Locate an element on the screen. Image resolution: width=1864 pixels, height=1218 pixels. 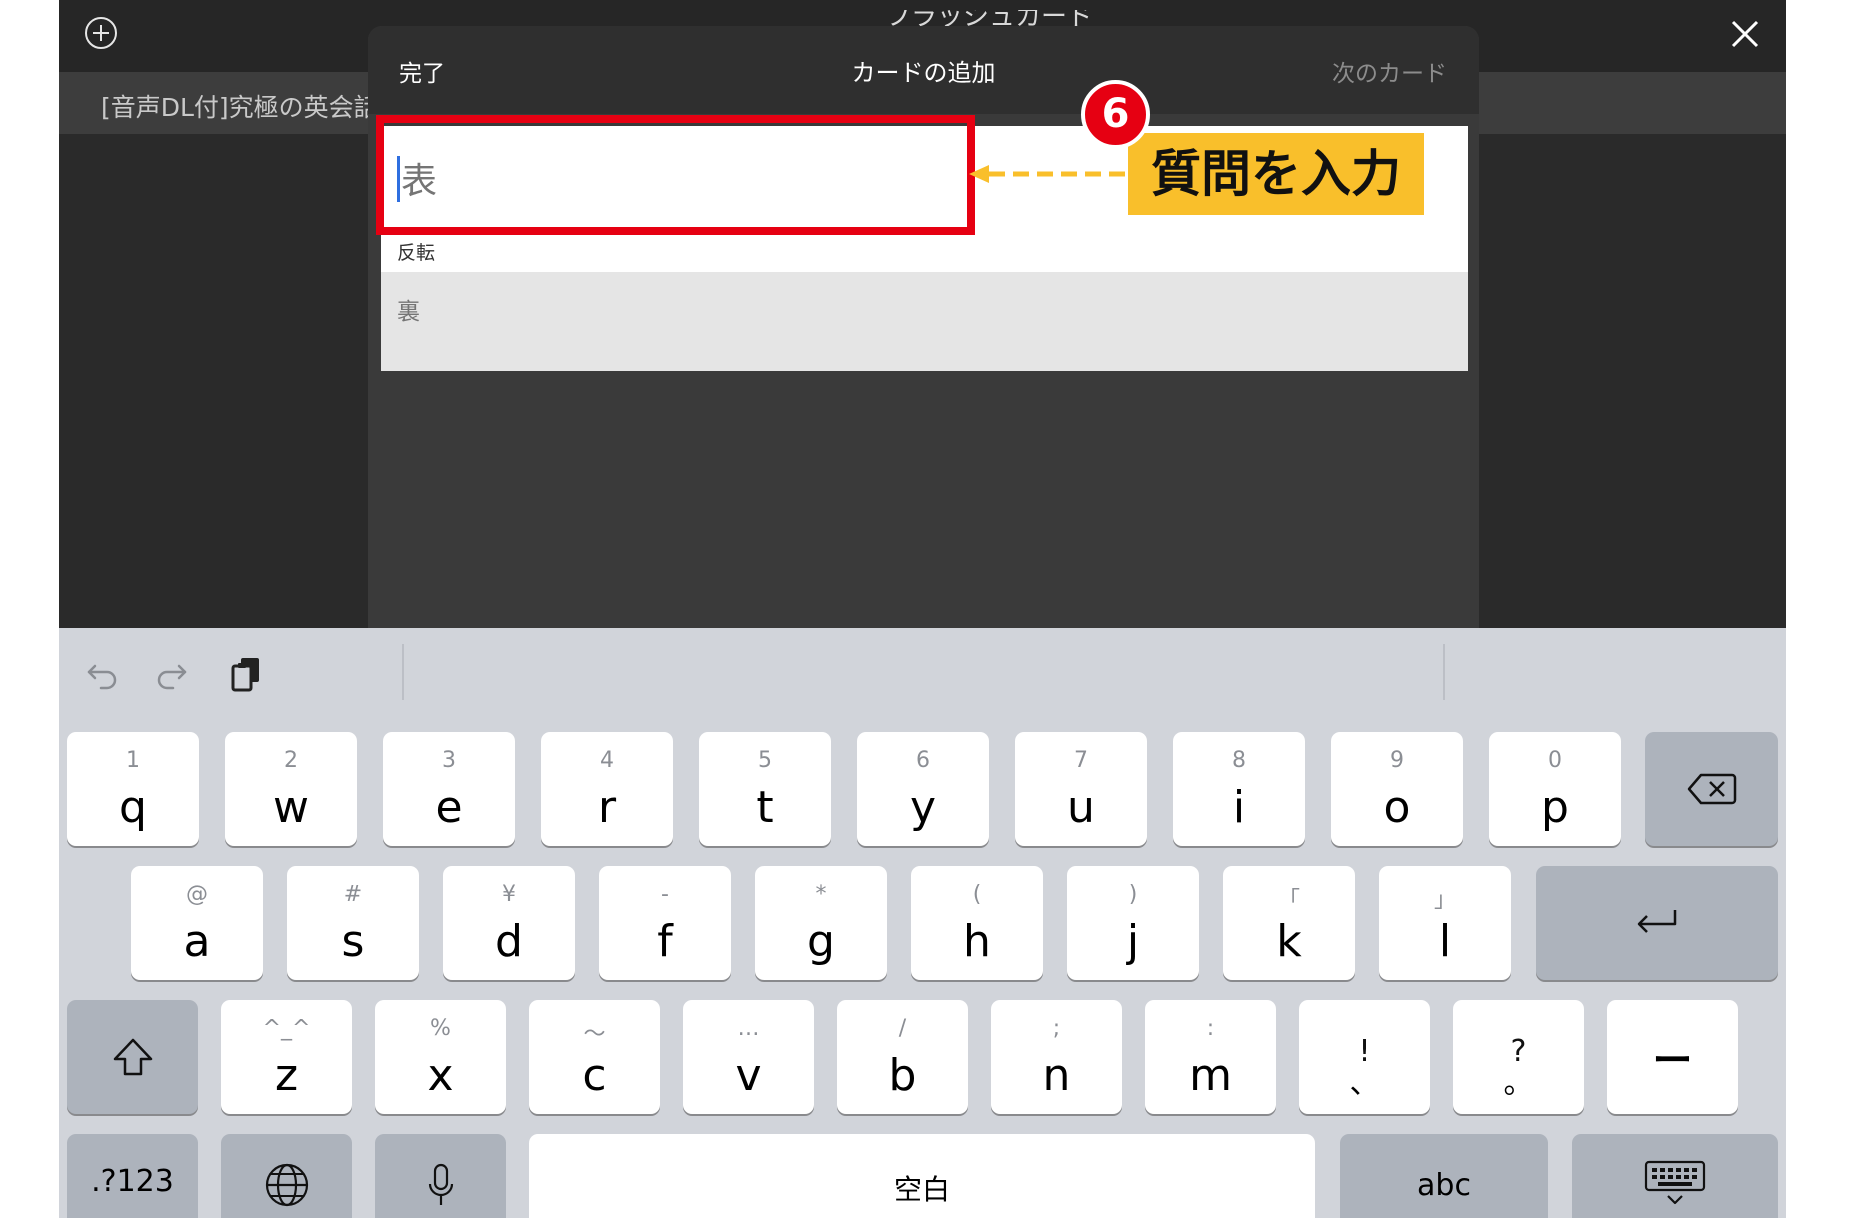
callout-label: 質問を入力 is located at coordinates (1276, 174).